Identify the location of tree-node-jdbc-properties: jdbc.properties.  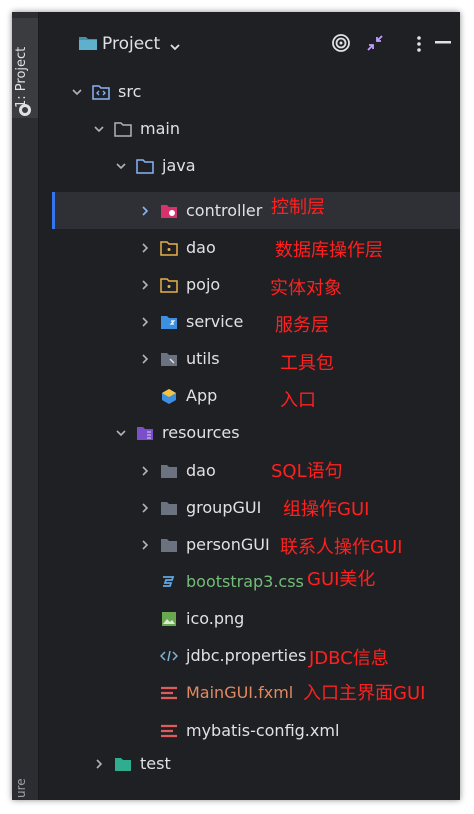
(233, 655).